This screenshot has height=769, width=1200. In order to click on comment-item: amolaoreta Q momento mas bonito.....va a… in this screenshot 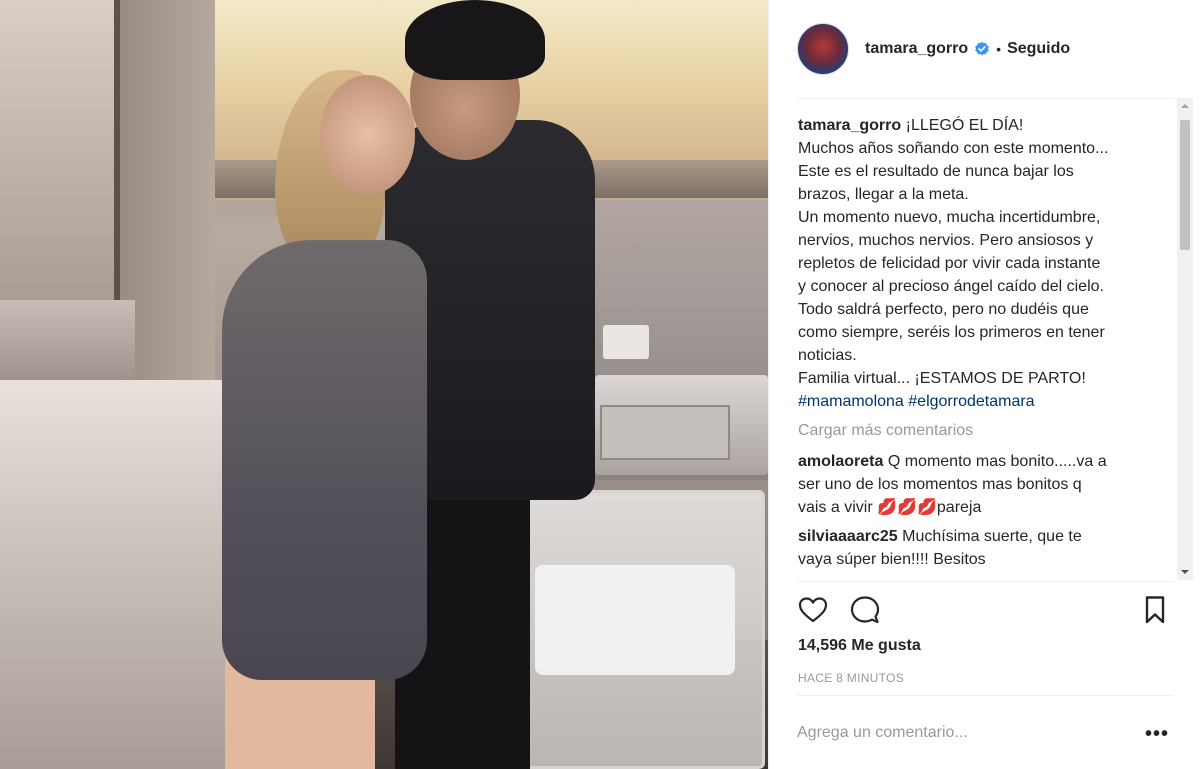, I will do `click(988, 484)`.